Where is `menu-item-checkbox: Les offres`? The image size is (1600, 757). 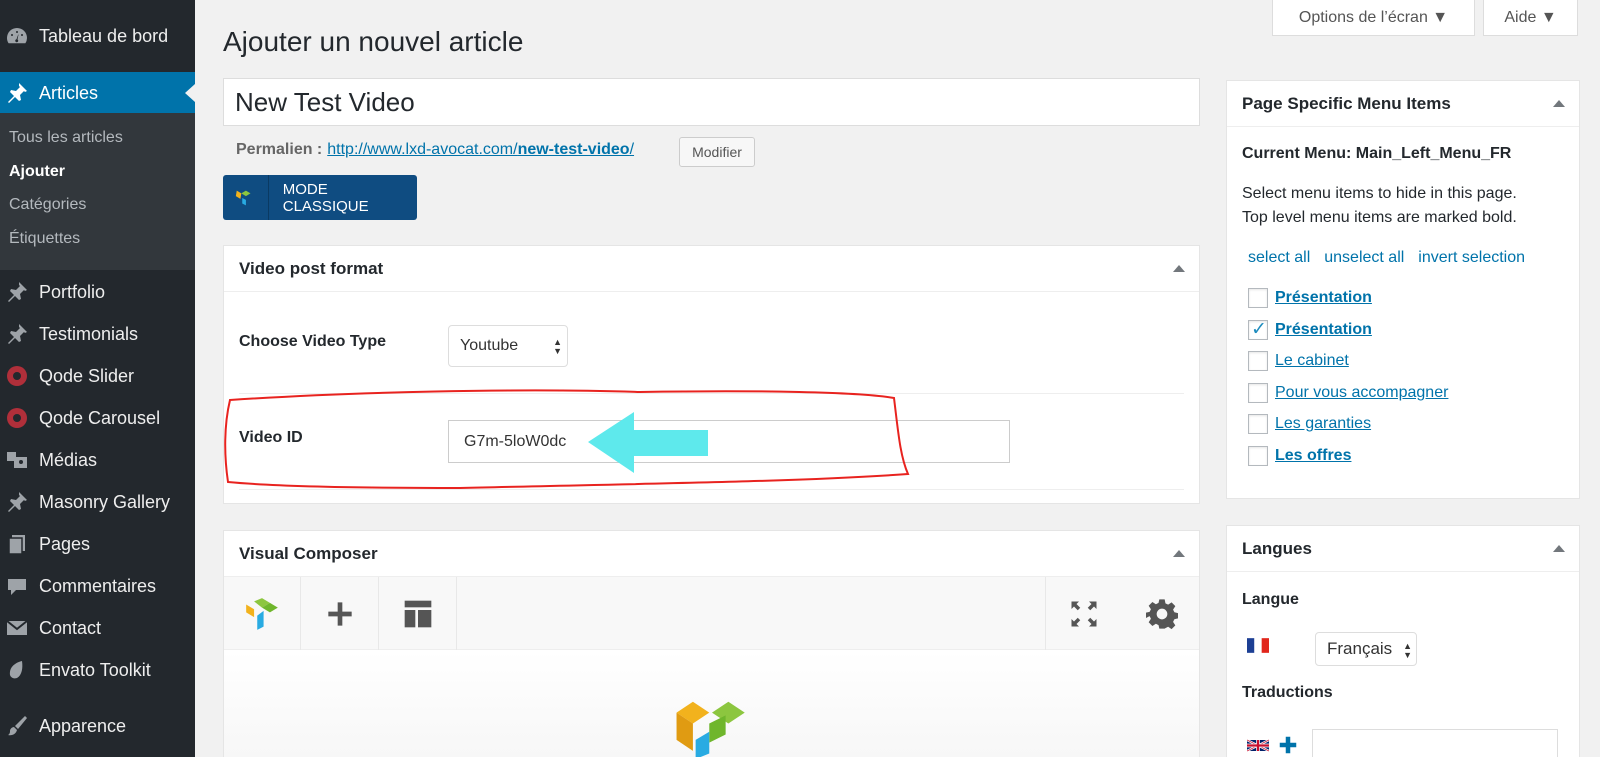
menu-item-checkbox: Les offres is located at coordinates (1299, 456).